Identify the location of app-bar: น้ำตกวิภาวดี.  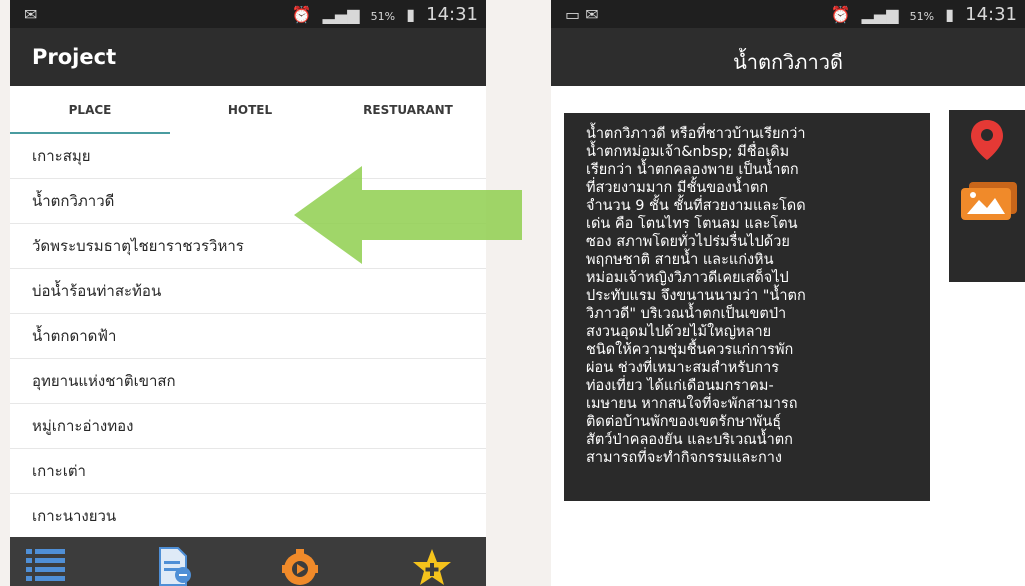
(788, 57).